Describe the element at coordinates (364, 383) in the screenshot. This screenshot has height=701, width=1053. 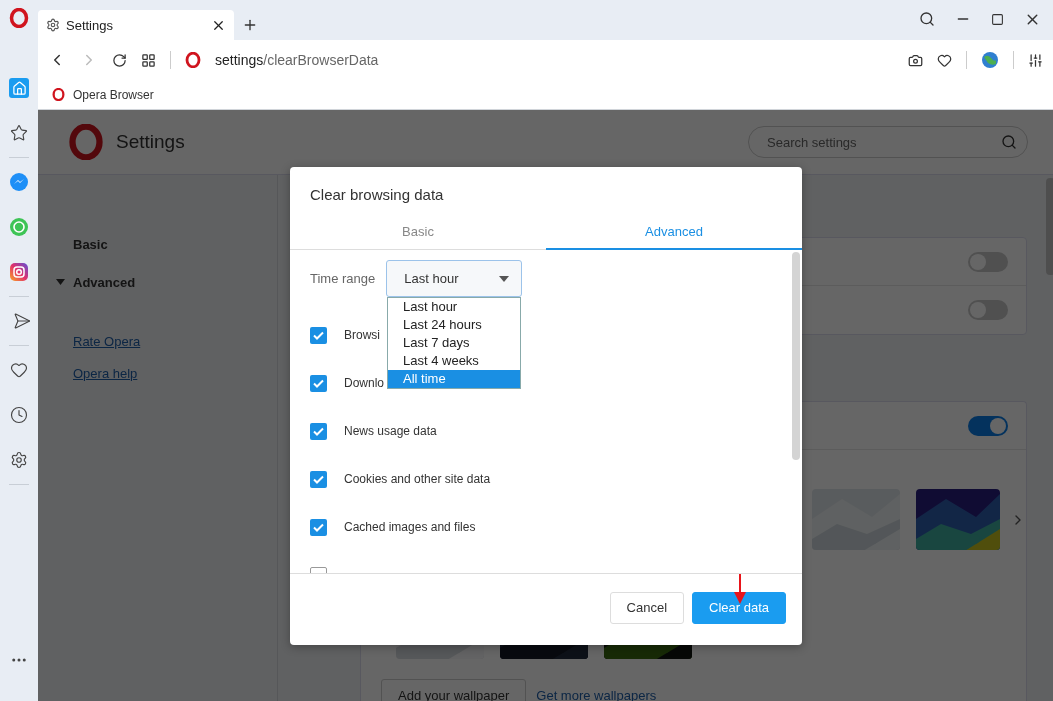
I see `checkbox-label: Downlo` at that location.